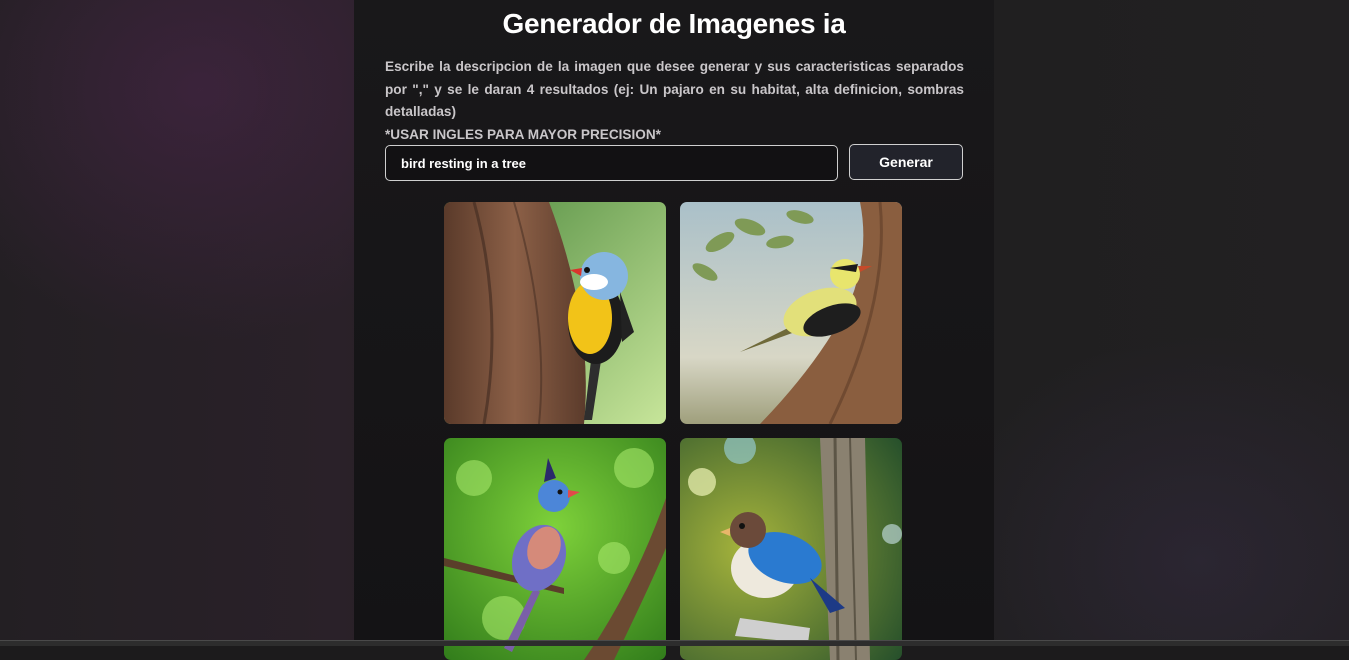 The image size is (1349, 660). What do you see at coordinates (523, 134) in the screenshot?
I see `instructions-note: *USAR INGLES PARA MAYOR PRECISION*` at bounding box center [523, 134].